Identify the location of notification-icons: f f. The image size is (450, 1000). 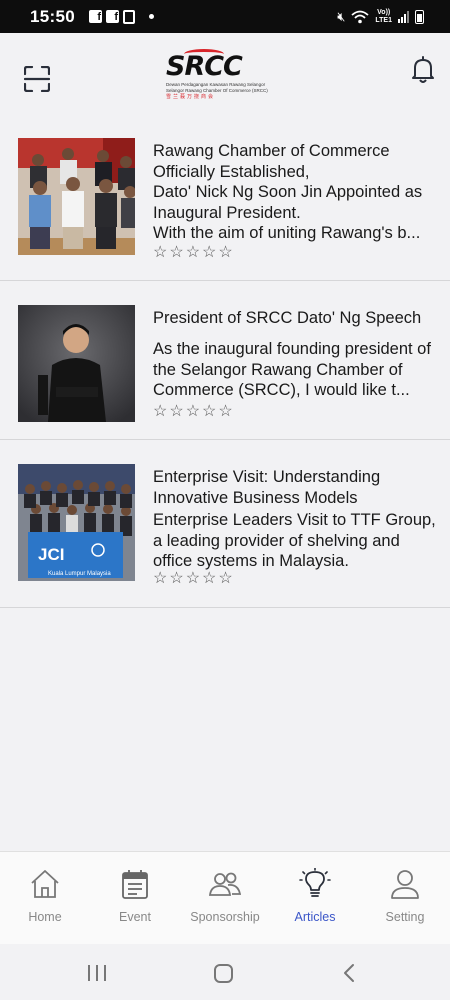
(121, 16).